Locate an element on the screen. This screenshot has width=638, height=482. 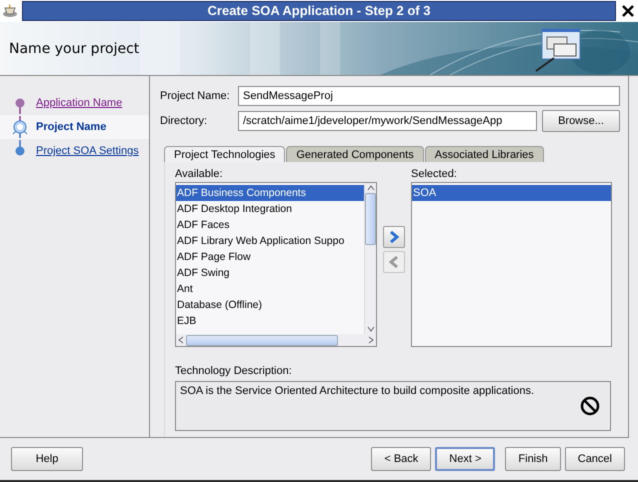
step-item: Project Name is located at coordinates (74, 127).